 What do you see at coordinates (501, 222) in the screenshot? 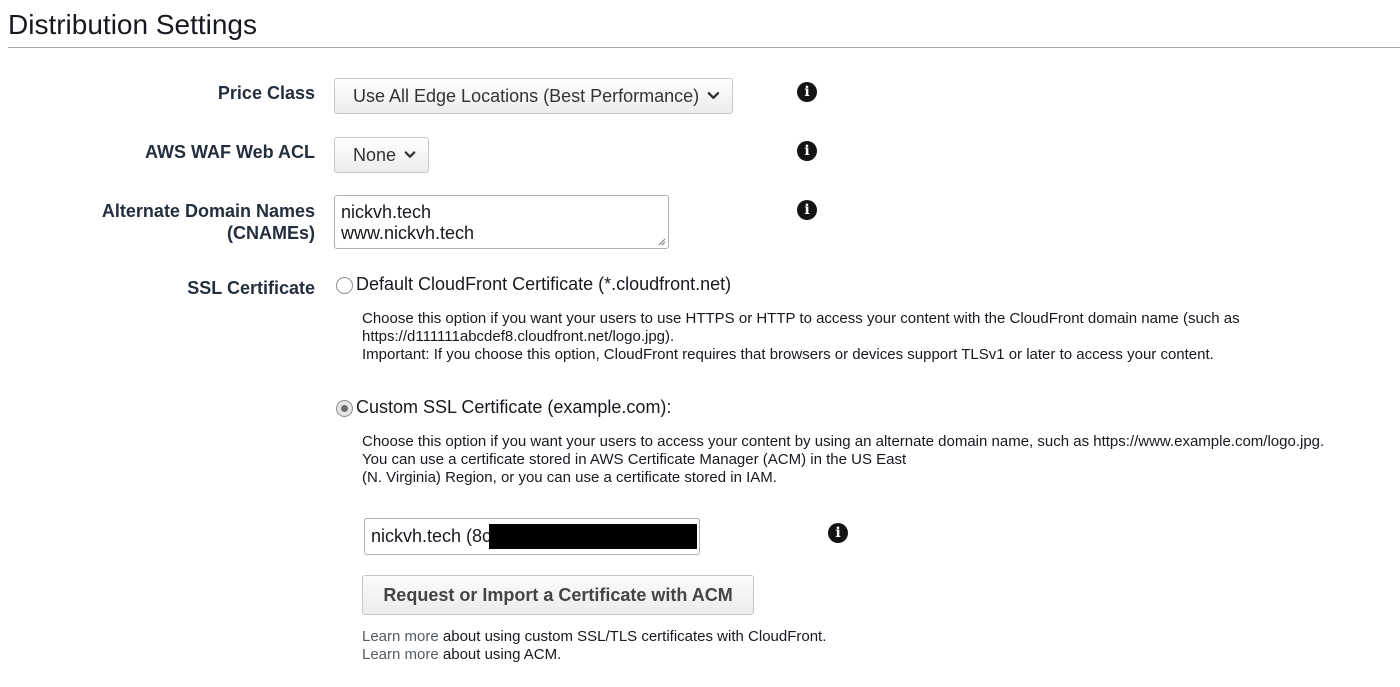
I see `cnames-textarea: nickvh.tech www.nickvh.tech` at bounding box center [501, 222].